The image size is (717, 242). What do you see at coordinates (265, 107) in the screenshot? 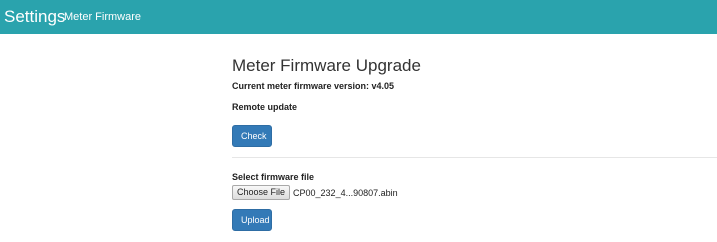
I see `remote-update-label: Remote update` at bounding box center [265, 107].